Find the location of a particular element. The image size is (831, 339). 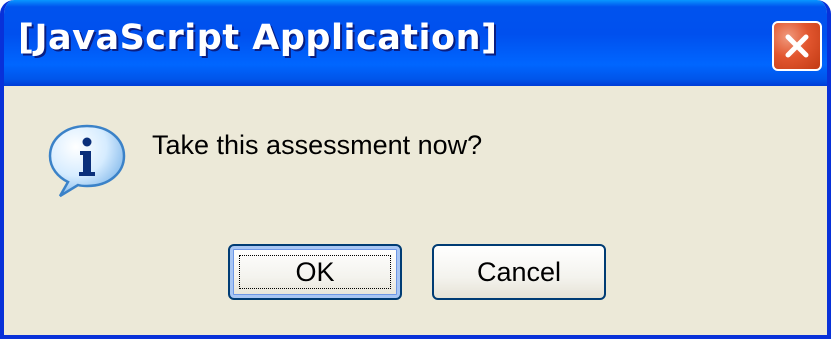

dialog-message: Take this assessment now? is located at coordinates (317, 145).